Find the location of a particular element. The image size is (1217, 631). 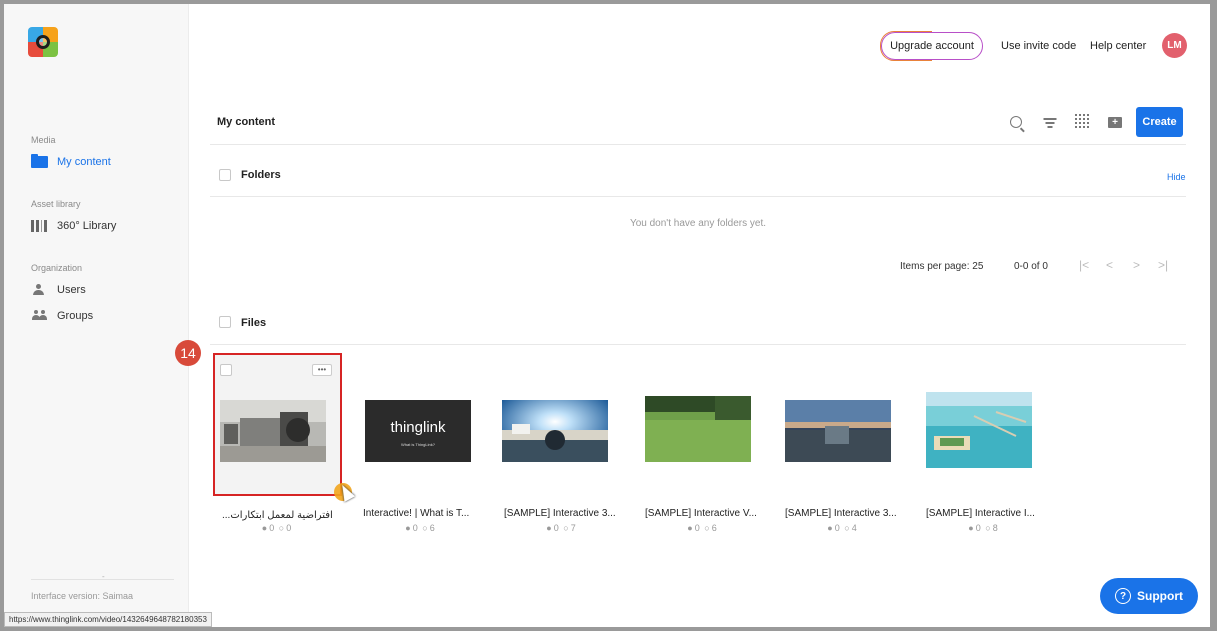

step-badge: 14 is located at coordinates (188, 353).